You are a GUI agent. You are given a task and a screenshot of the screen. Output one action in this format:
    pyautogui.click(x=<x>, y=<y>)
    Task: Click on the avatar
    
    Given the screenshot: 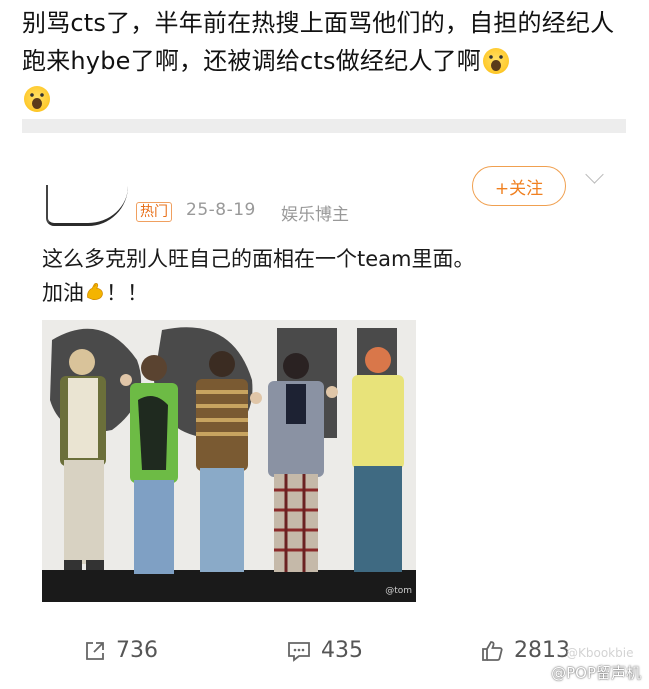 What is the action you would take?
    pyautogui.click(x=87, y=205)
    